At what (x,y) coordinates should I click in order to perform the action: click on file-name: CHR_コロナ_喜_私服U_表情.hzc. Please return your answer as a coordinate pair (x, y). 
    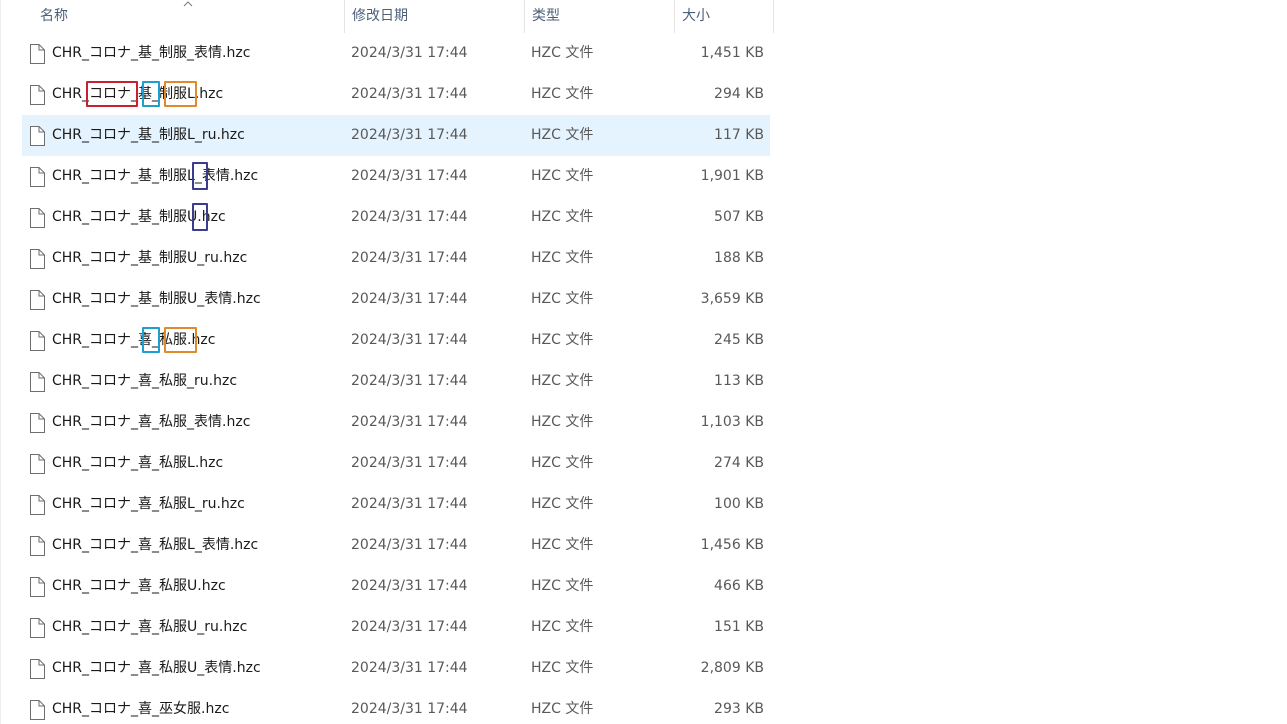
    Looking at the image, I should click on (156, 668).